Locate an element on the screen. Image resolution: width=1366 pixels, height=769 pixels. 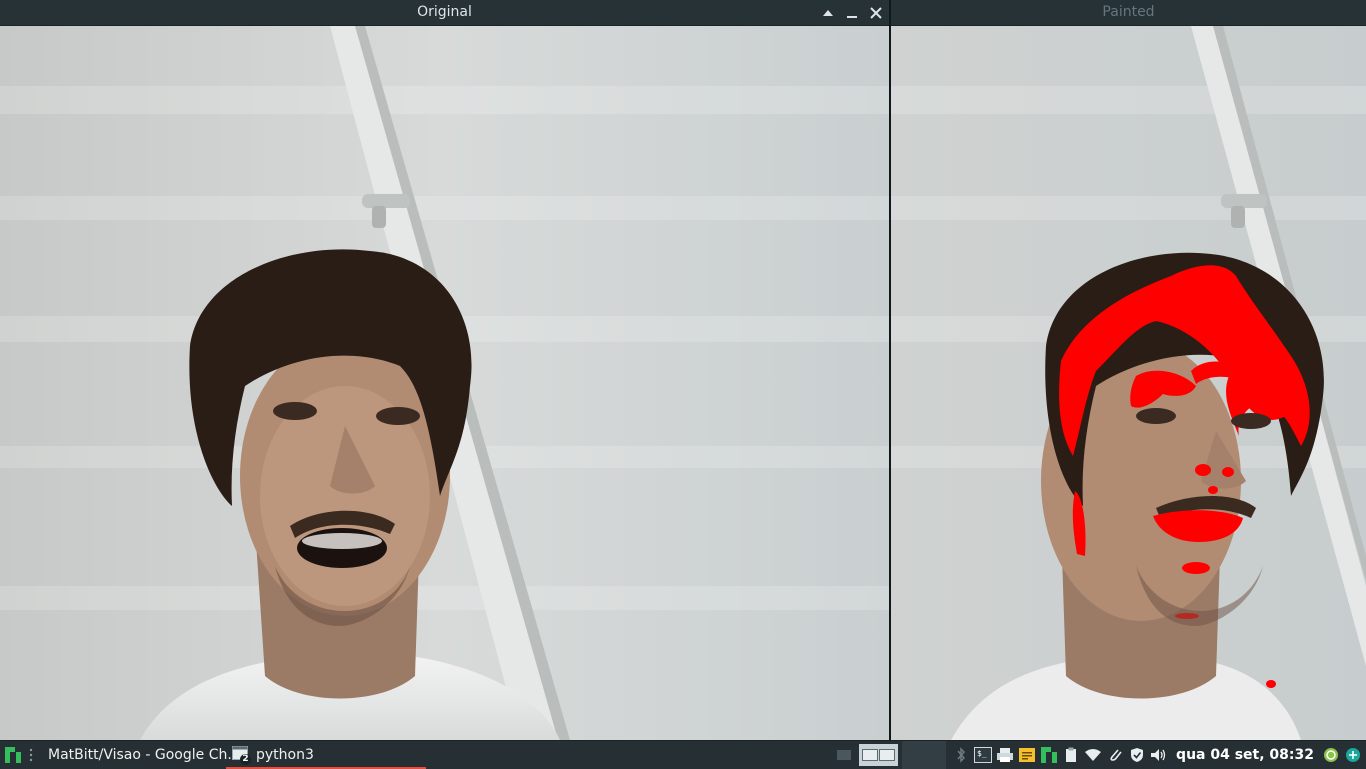
taskbar-handle is located at coordinates (31, 755).